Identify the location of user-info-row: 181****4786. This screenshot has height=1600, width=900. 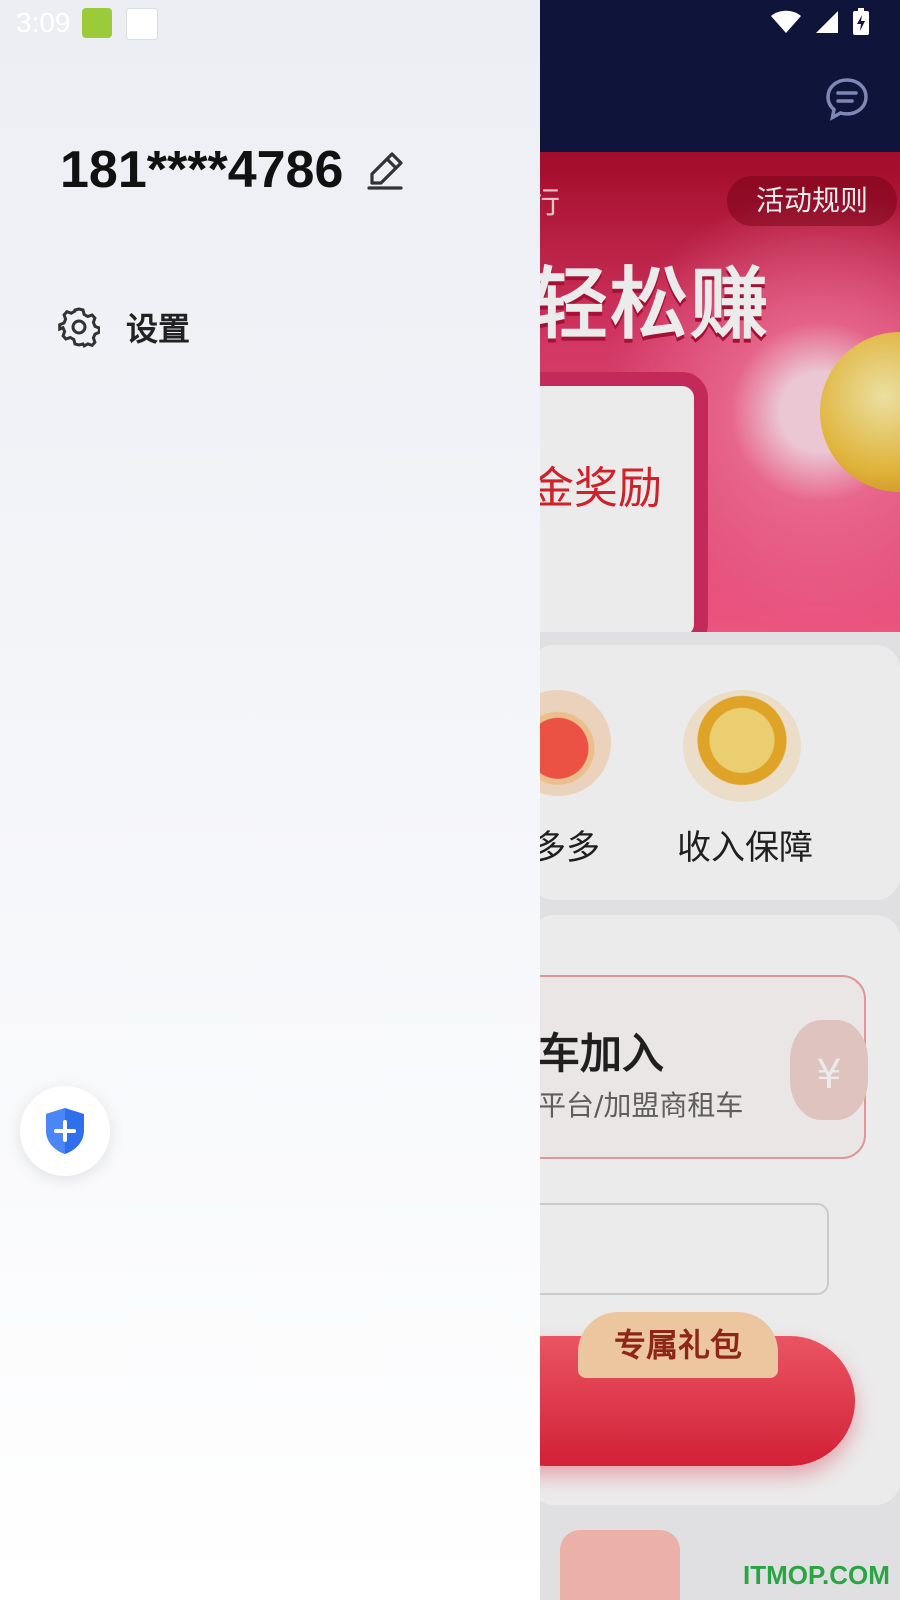
(232, 170).